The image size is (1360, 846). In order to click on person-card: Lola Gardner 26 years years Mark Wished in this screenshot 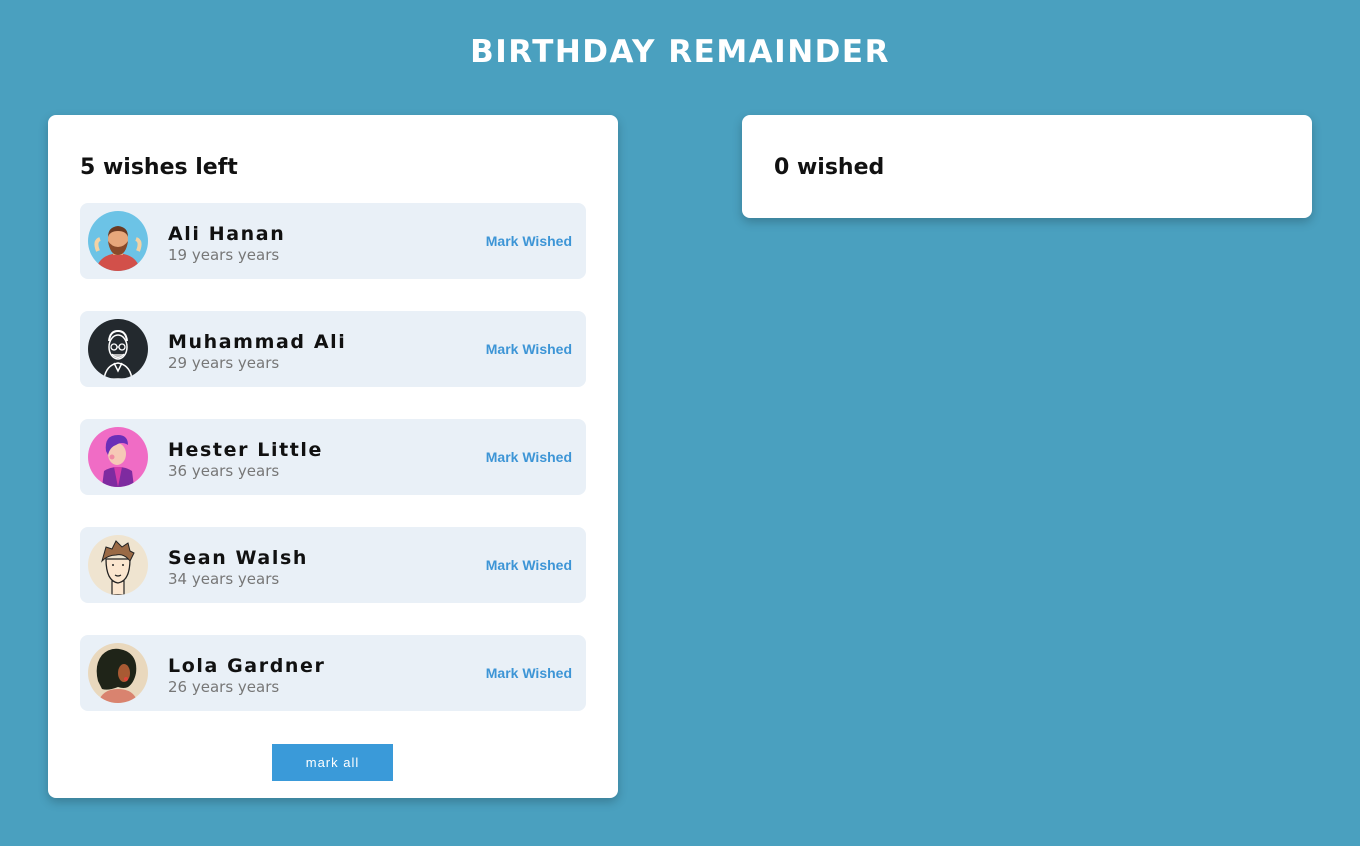, I will do `click(333, 673)`.